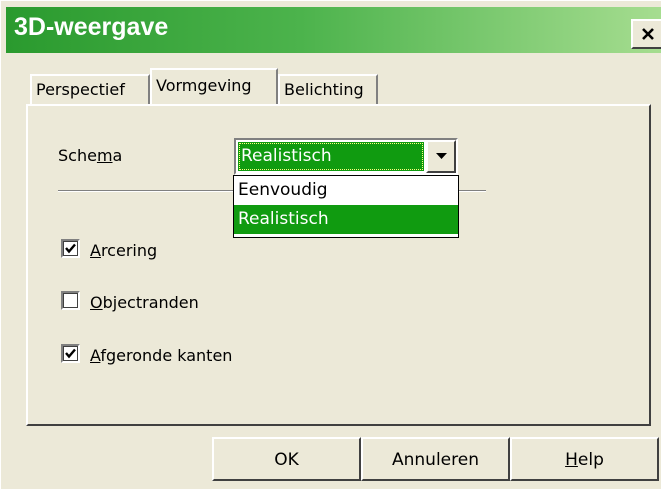 The width and height of the screenshot is (661, 489). I want to click on tab-belichting: Belichting, so click(328, 89).